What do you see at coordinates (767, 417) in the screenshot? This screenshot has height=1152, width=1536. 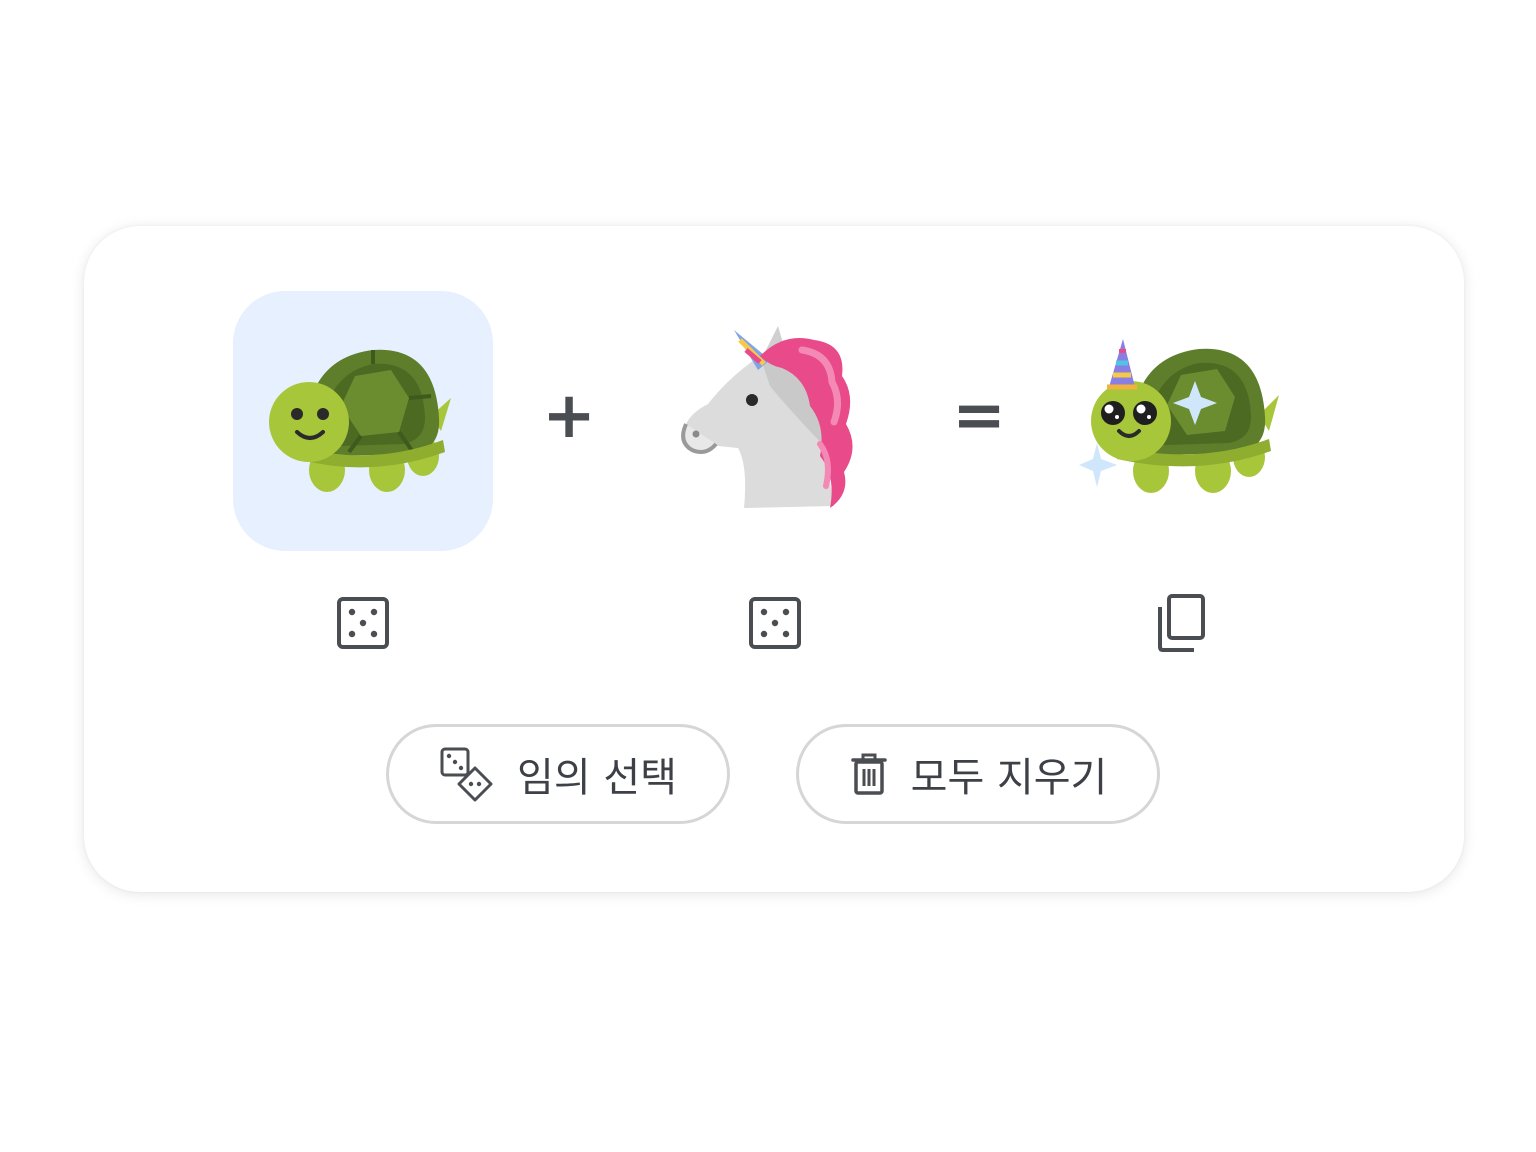 I see `unicorn-emoji` at bounding box center [767, 417].